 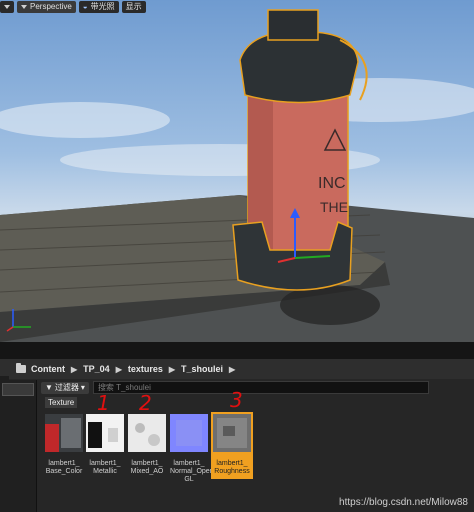 What do you see at coordinates (85, 6) in the screenshot?
I see `lit-sphere-icon: ◒` at bounding box center [85, 6].